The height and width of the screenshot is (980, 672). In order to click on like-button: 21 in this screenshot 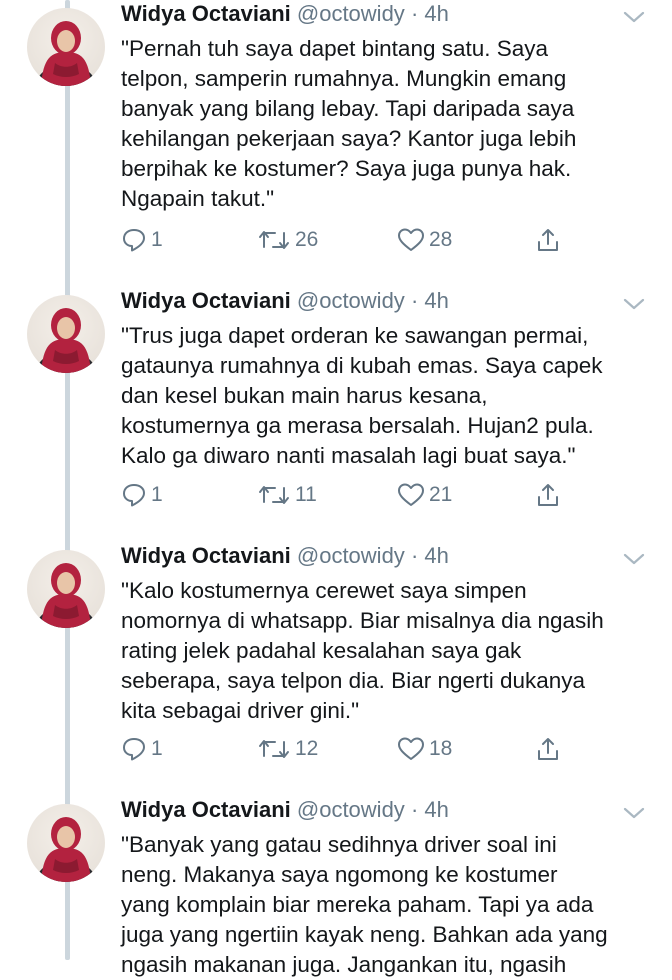, I will do `click(424, 495)`.